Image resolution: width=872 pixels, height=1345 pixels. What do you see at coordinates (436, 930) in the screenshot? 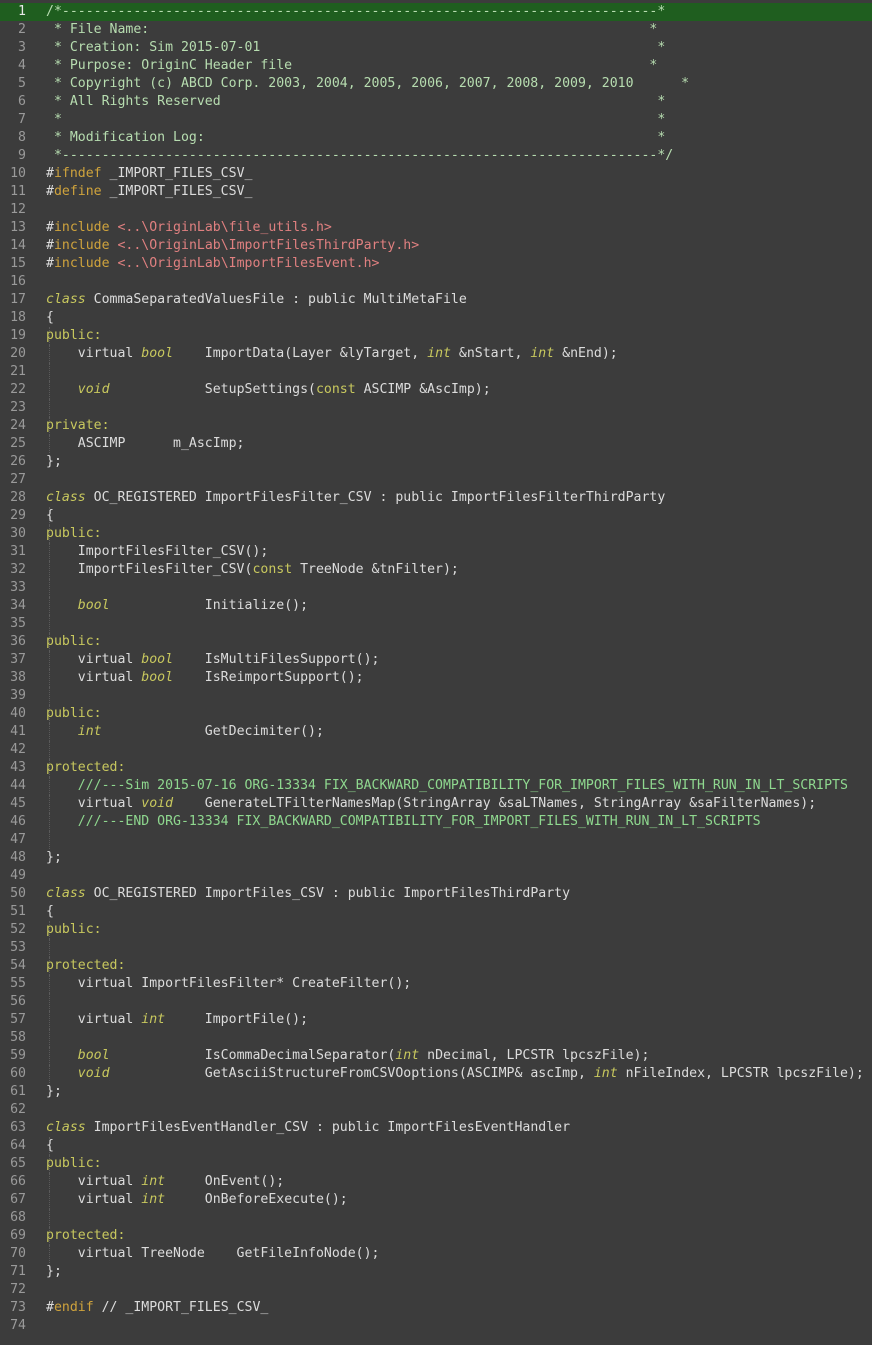
I see `code-line: 52 public:` at bounding box center [436, 930].